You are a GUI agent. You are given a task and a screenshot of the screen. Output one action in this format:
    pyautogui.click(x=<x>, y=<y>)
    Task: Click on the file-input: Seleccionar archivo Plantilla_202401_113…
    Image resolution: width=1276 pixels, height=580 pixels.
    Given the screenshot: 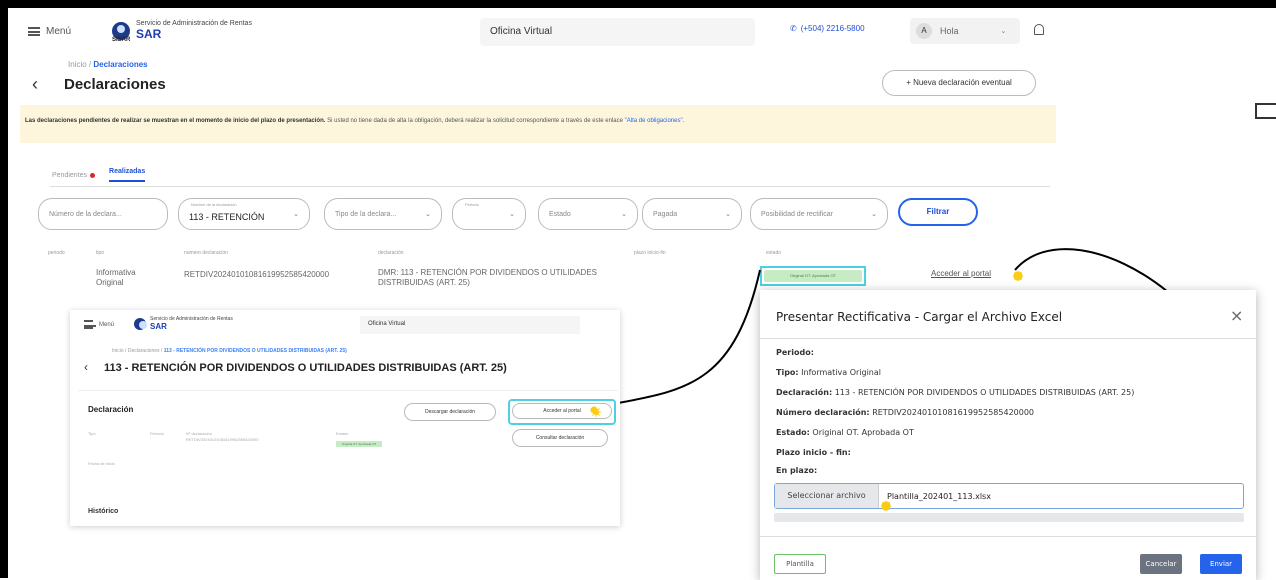 What is the action you would take?
    pyautogui.click(x=1009, y=496)
    